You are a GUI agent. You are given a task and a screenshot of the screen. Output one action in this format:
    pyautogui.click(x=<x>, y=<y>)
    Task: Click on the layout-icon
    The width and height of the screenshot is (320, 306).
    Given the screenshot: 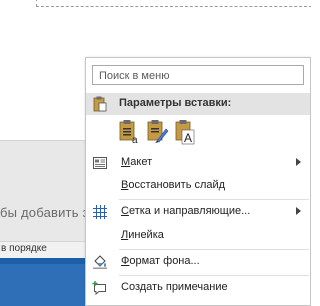 What is the action you would take?
    pyautogui.click(x=100, y=163)
    